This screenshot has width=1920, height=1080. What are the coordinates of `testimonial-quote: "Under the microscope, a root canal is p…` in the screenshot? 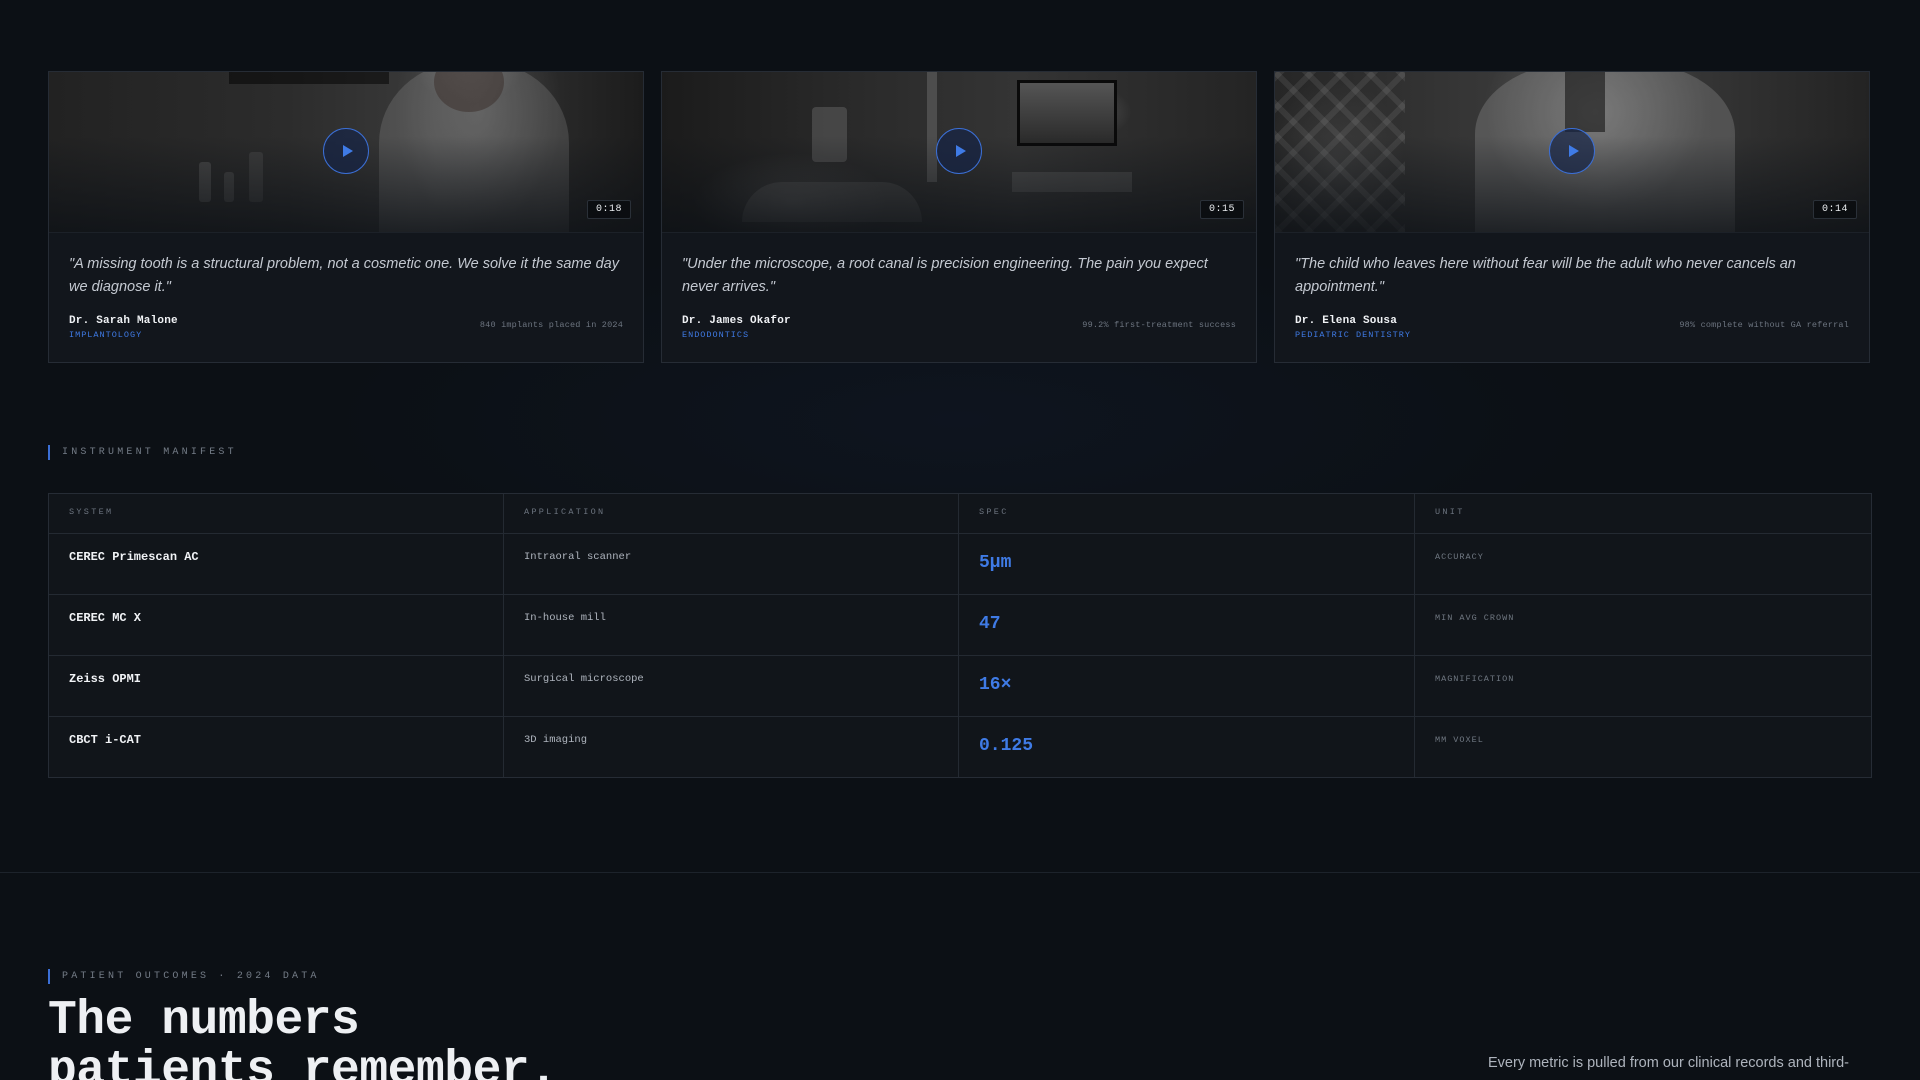 It's located at (945, 275).